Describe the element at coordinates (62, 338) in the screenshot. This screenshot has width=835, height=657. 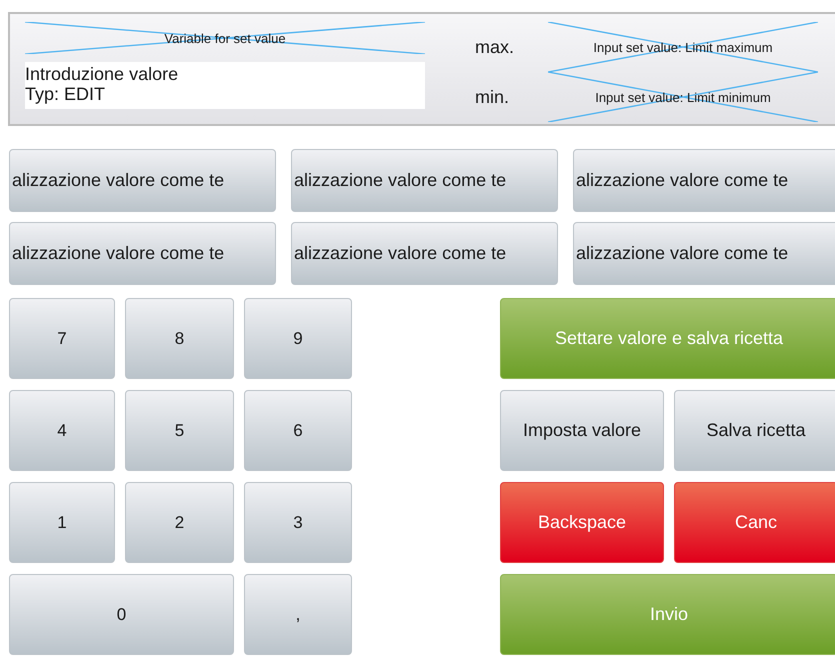
I see `keypad-key: 7` at that location.